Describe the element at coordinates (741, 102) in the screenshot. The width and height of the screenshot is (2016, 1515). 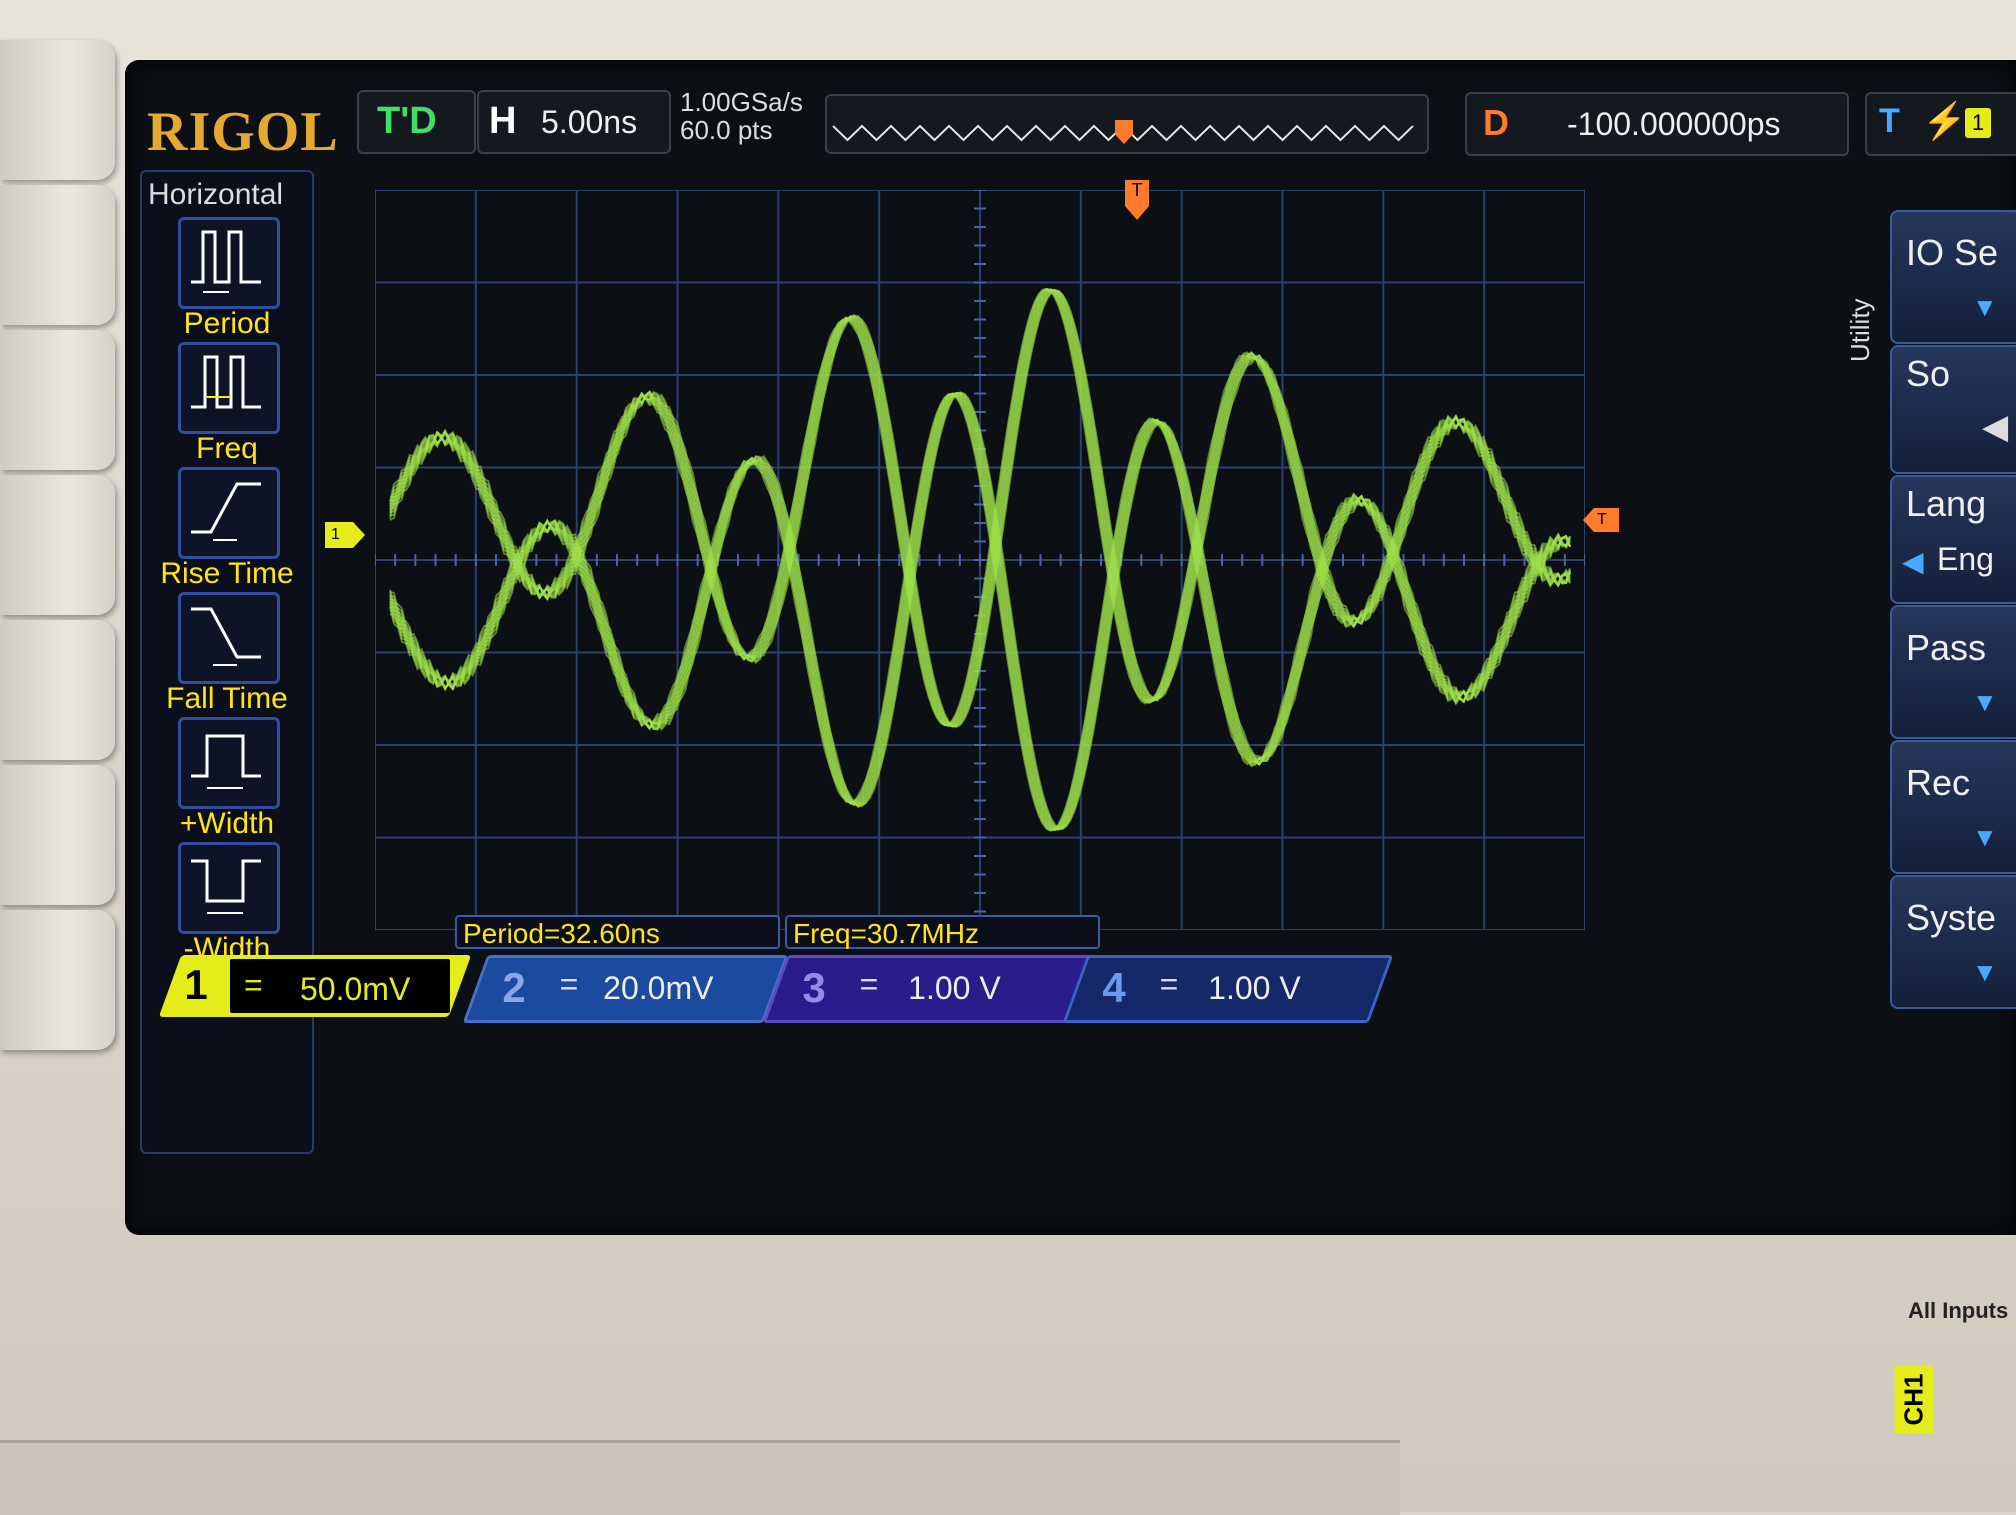
I see `sample-rate: 1.00GSa/s` at that location.